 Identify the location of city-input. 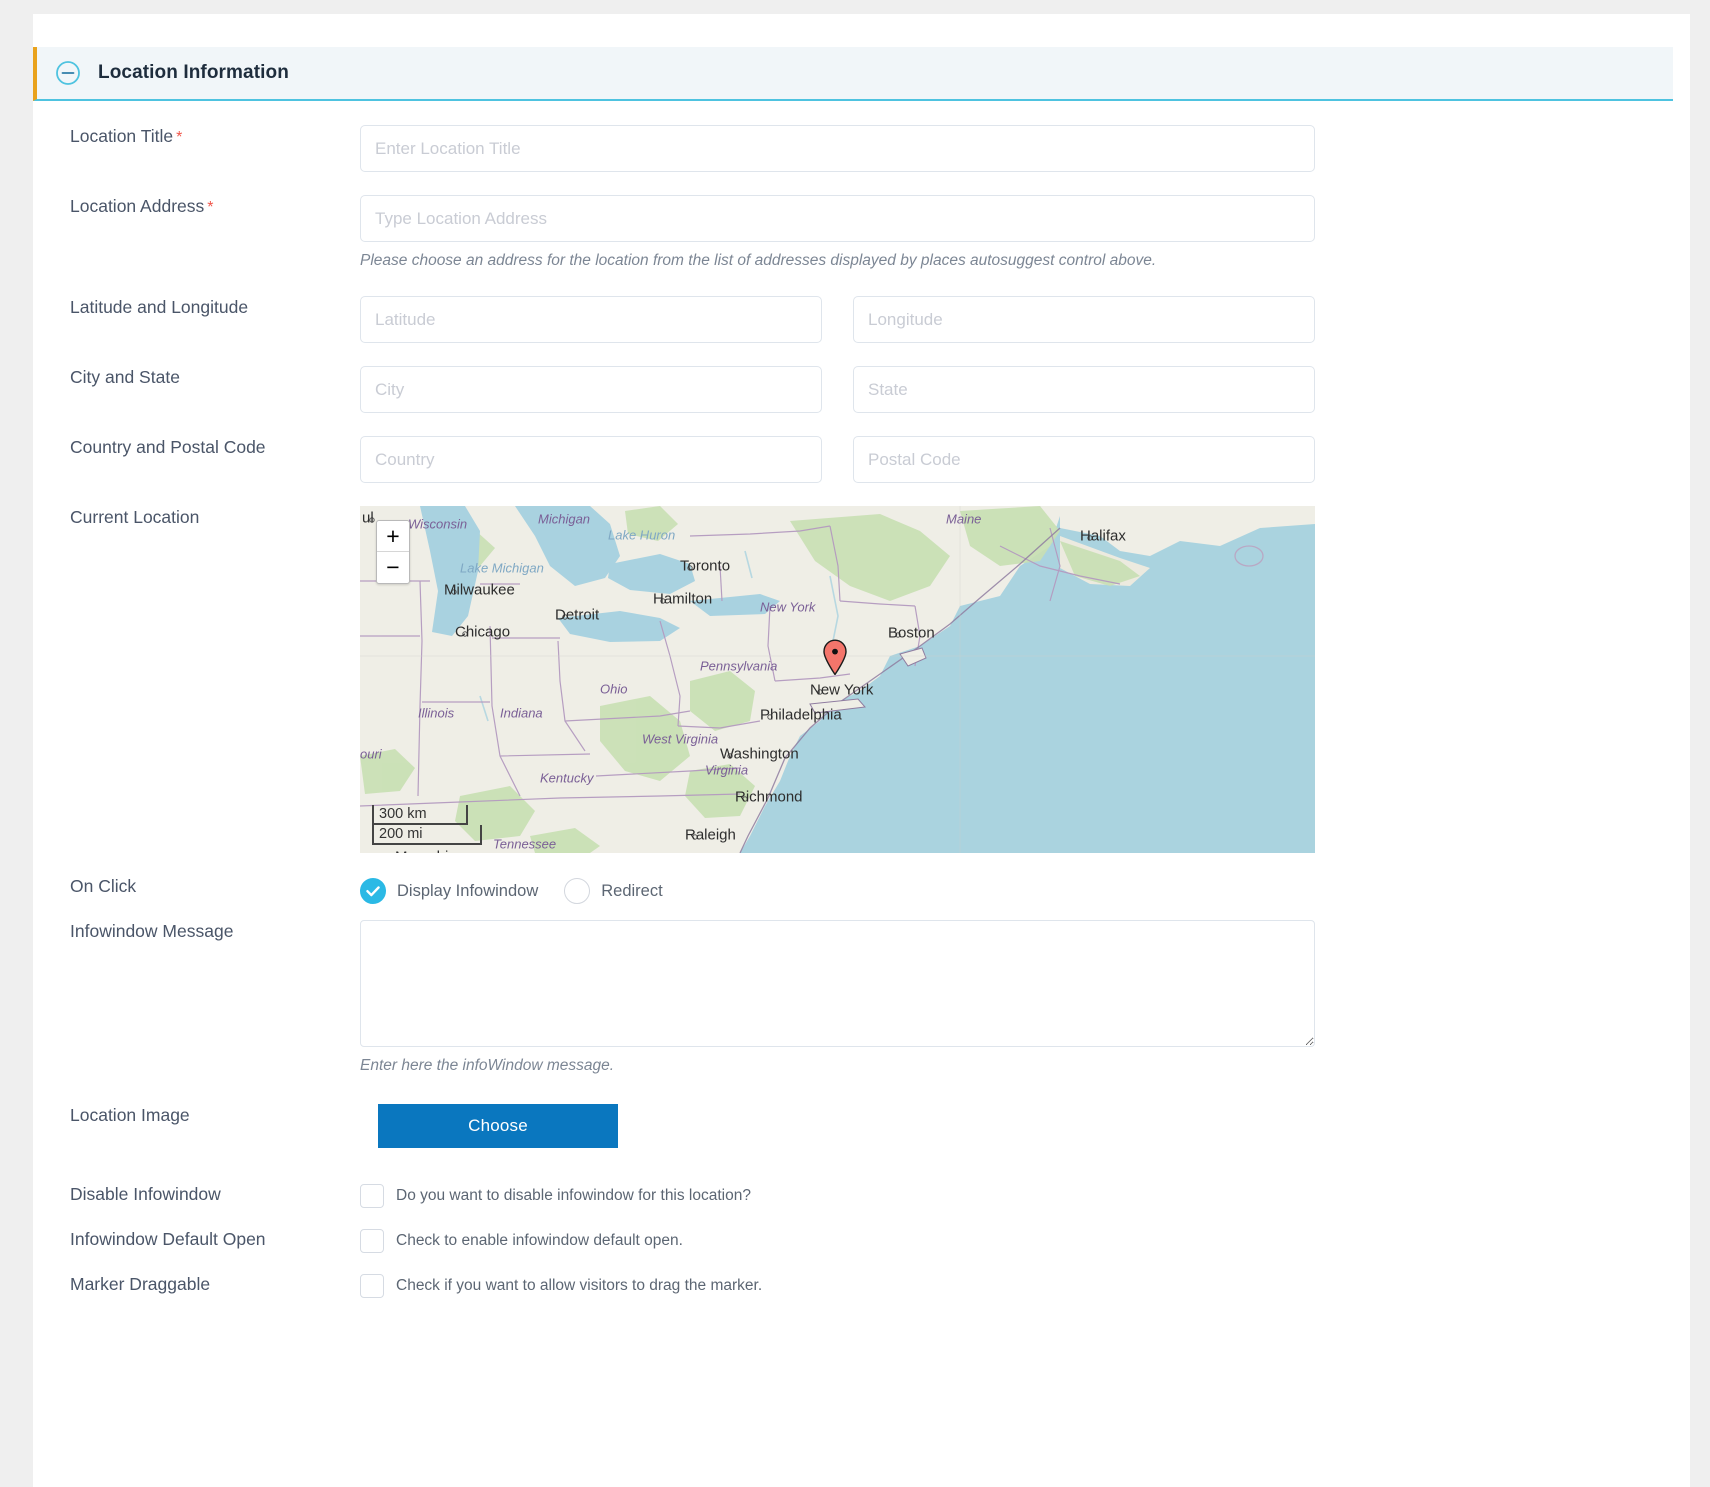
(591, 389).